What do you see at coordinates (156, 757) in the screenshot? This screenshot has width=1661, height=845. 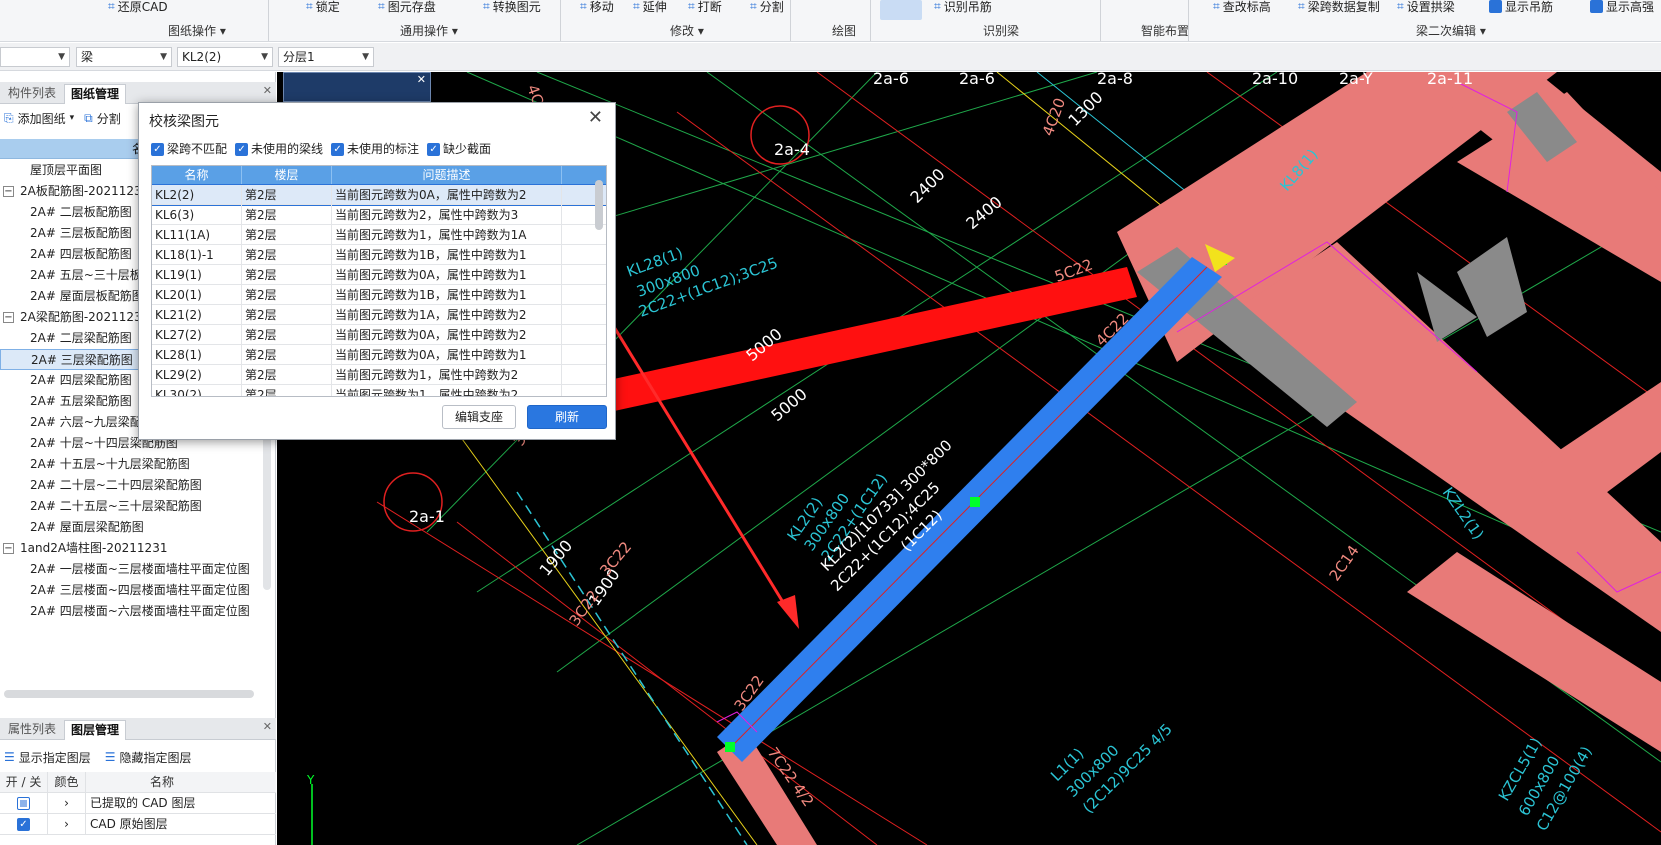 I see `hide-layer-button: 隐藏指定图层` at bounding box center [156, 757].